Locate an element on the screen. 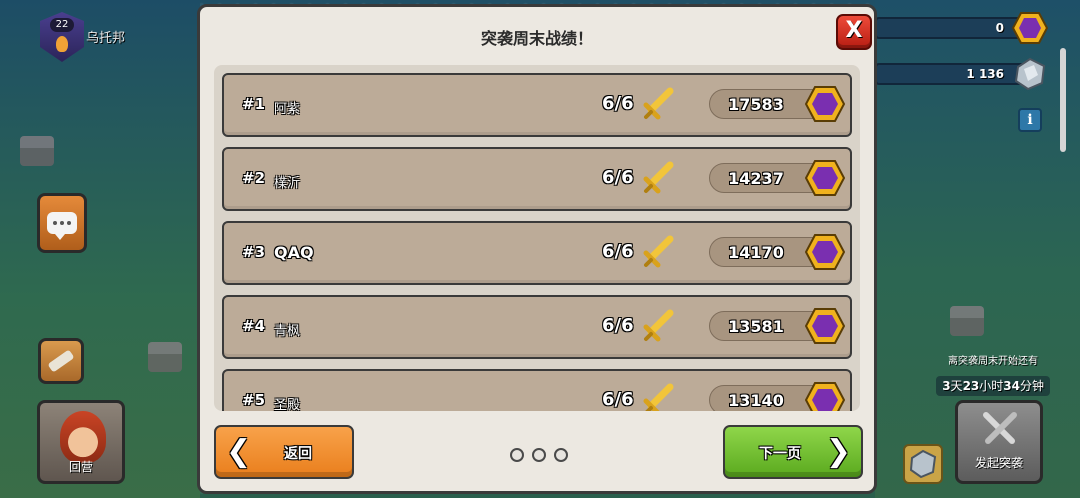 Image resolution: width=1080 pixels, height=498 pixels. return-home-button: 回营 is located at coordinates (81, 442).